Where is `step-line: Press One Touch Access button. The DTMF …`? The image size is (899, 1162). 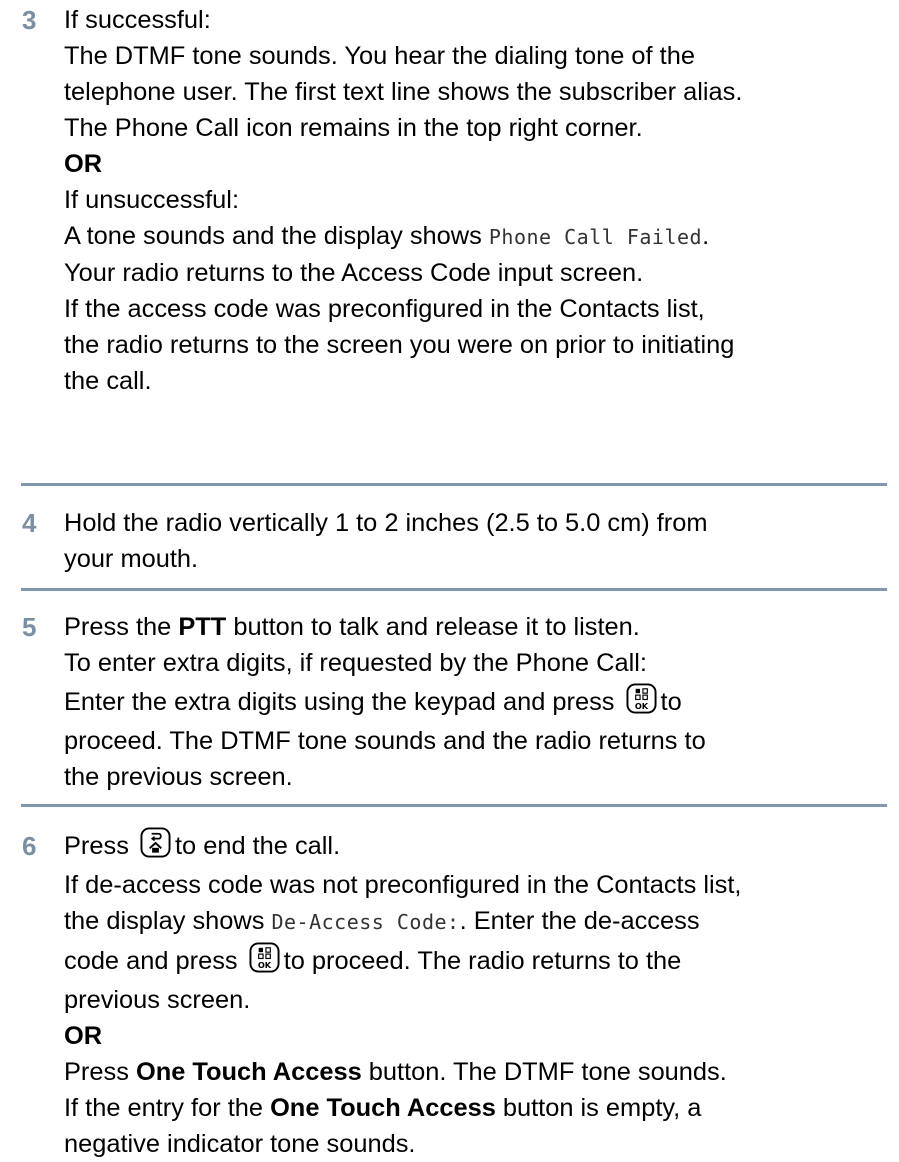
step-line: Press One Touch Access button. The DTMF … is located at coordinates (476, 1072).